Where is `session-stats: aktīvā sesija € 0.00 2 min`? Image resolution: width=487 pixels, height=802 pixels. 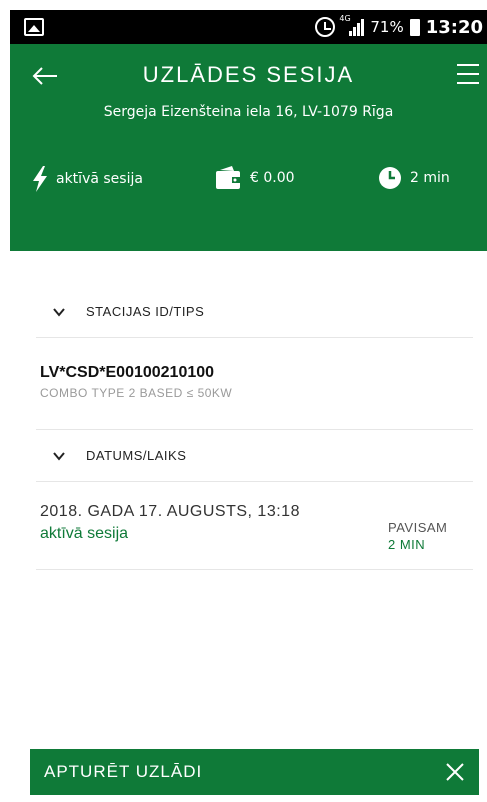
session-stats: aktīvā sesija € 0.00 2 min is located at coordinates (248, 180).